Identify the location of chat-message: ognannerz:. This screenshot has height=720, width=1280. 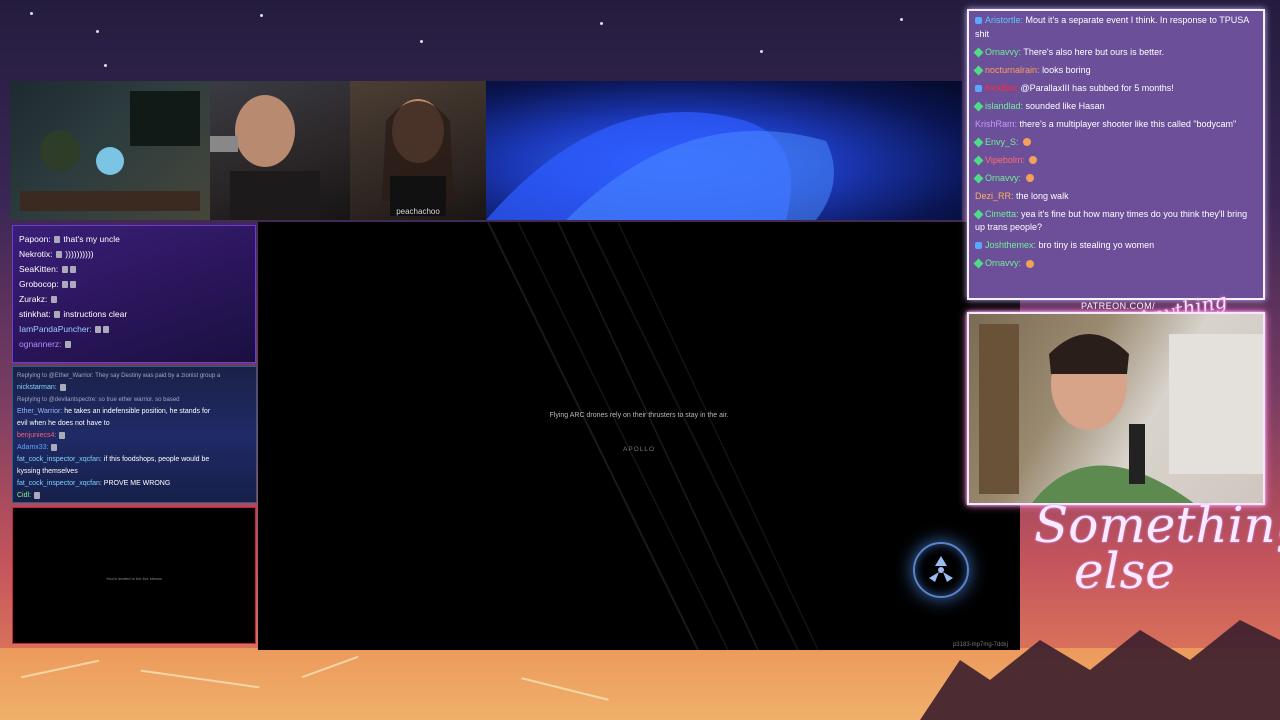
(134, 344).